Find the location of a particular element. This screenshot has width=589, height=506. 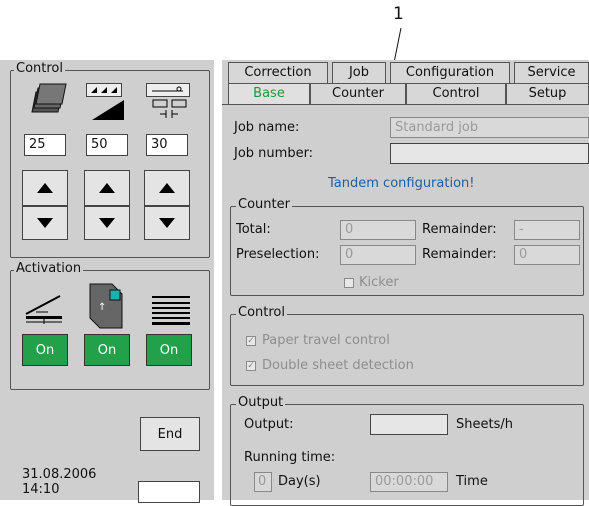

job-number-label: Job number: is located at coordinates (274, 153).